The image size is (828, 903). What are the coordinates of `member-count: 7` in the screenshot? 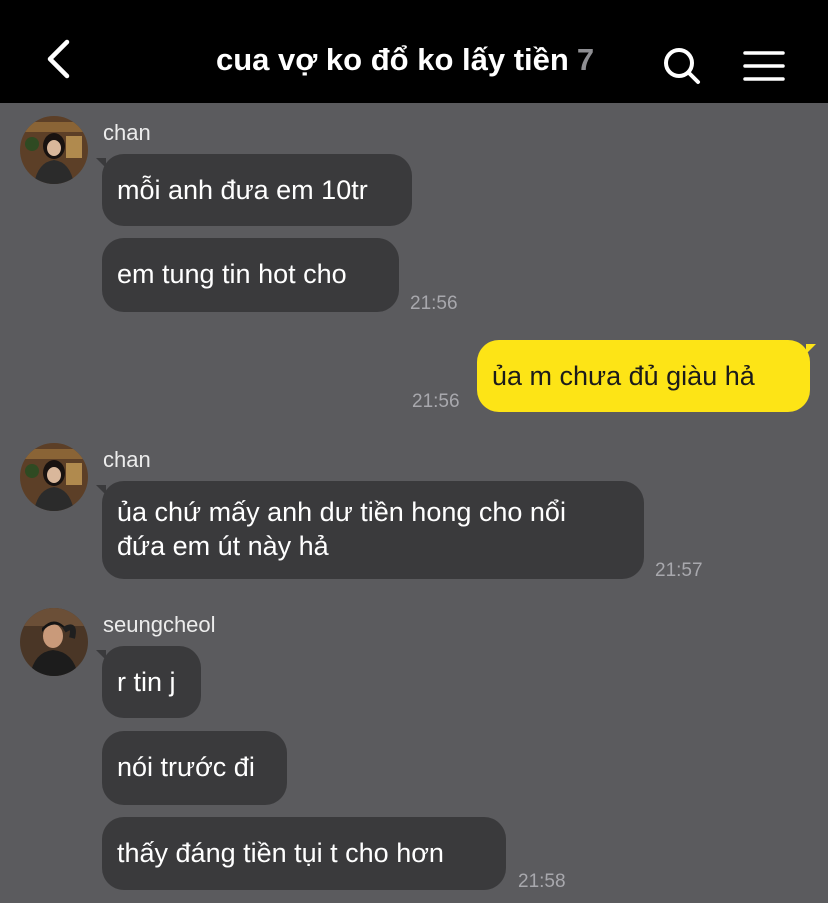 It's located at (585, 59).